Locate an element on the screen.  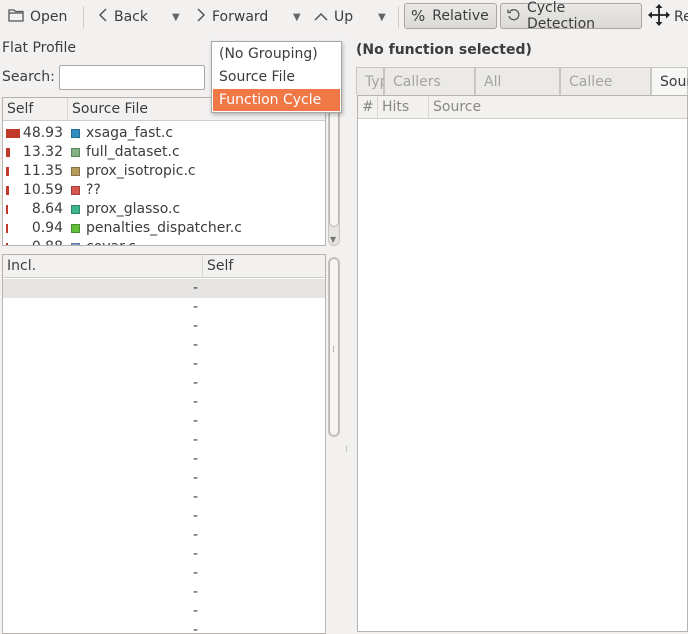
column-source: Source is located at coordinates (558, 107).